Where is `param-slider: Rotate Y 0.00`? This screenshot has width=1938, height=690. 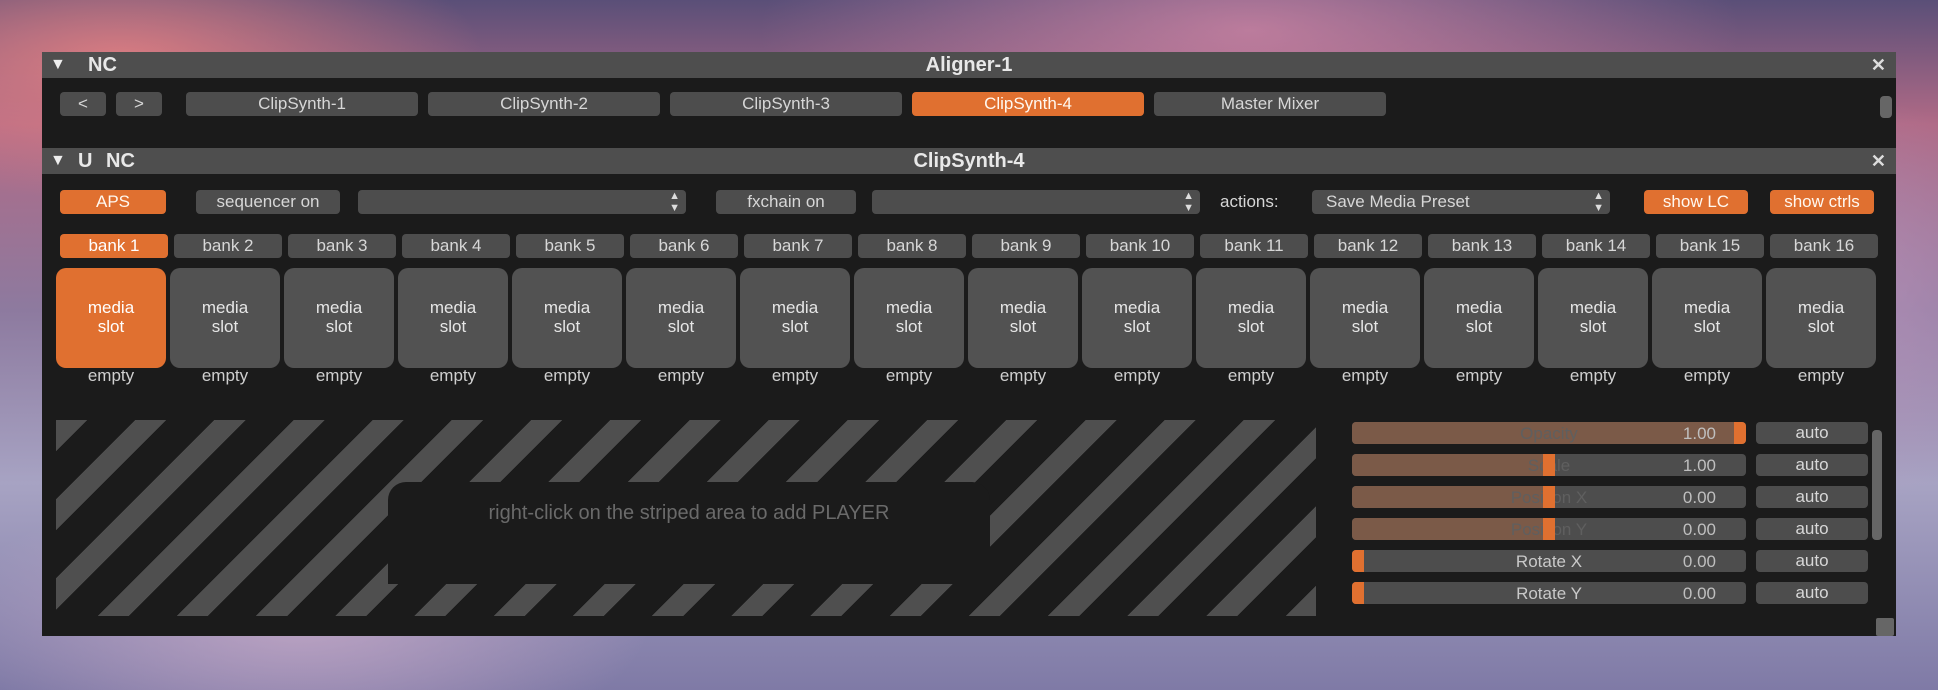 param-slider: Rotate Y 0.00 is located at coordinates (1549, 593).